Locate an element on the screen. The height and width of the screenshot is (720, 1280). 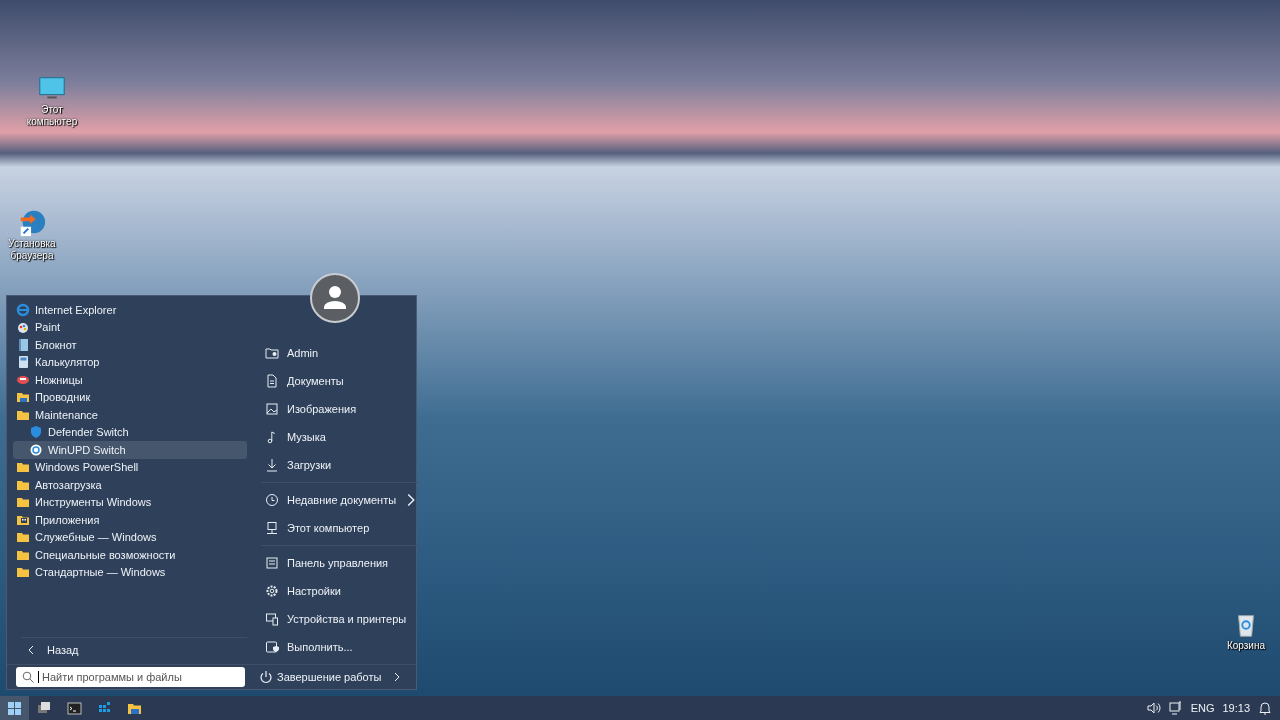
sync-icon is located at coordinates (36, 449).